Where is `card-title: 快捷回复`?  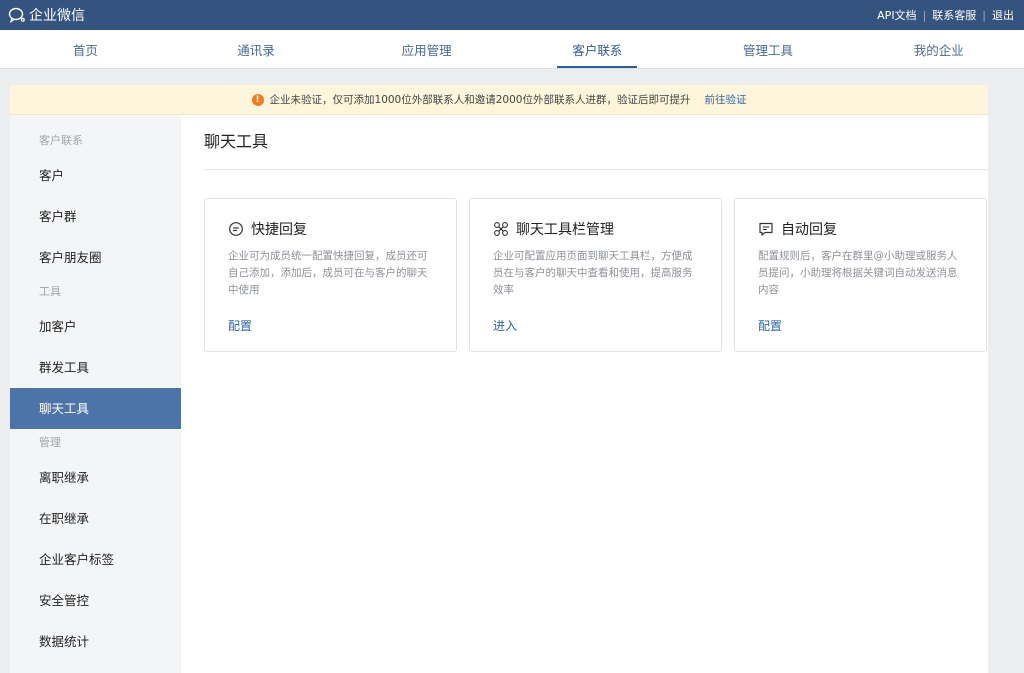
card-title: 快捷回复 is located at coordinates (279, 230).